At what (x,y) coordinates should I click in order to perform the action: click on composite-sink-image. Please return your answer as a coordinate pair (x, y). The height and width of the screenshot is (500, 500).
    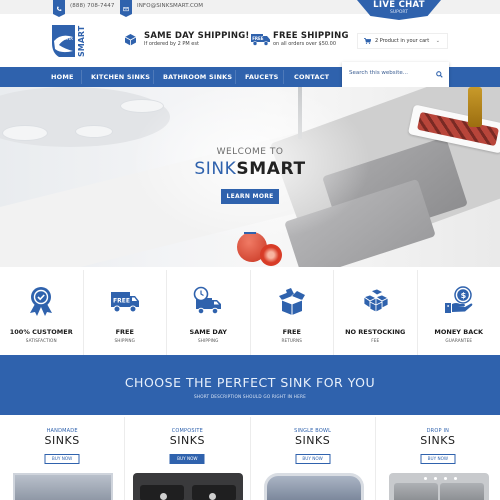
    Looking at the image, I should click on (188, 486).